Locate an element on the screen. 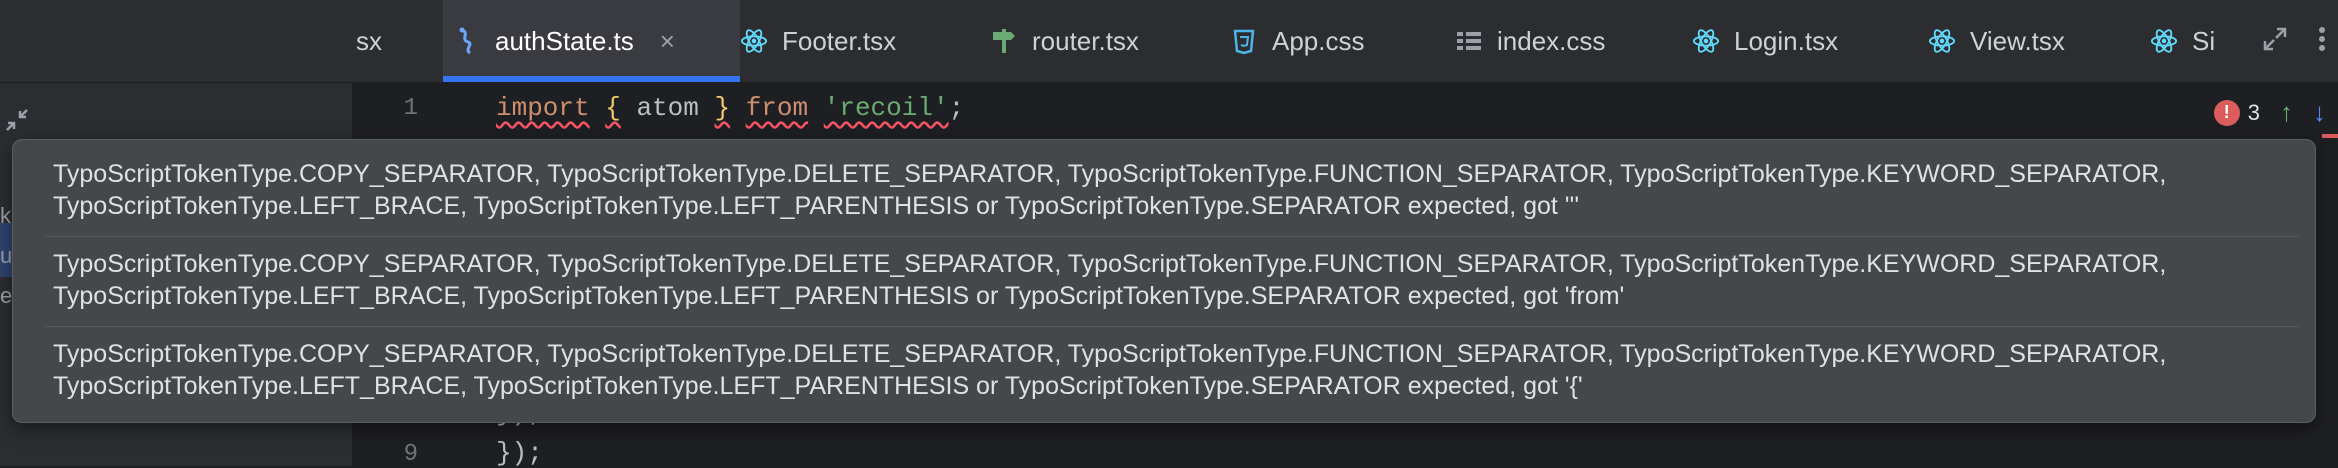 Image resolution: width=2338 pixels, height=468 pixels. tab-partial-right: Si is located at coordinates (2182, 41).